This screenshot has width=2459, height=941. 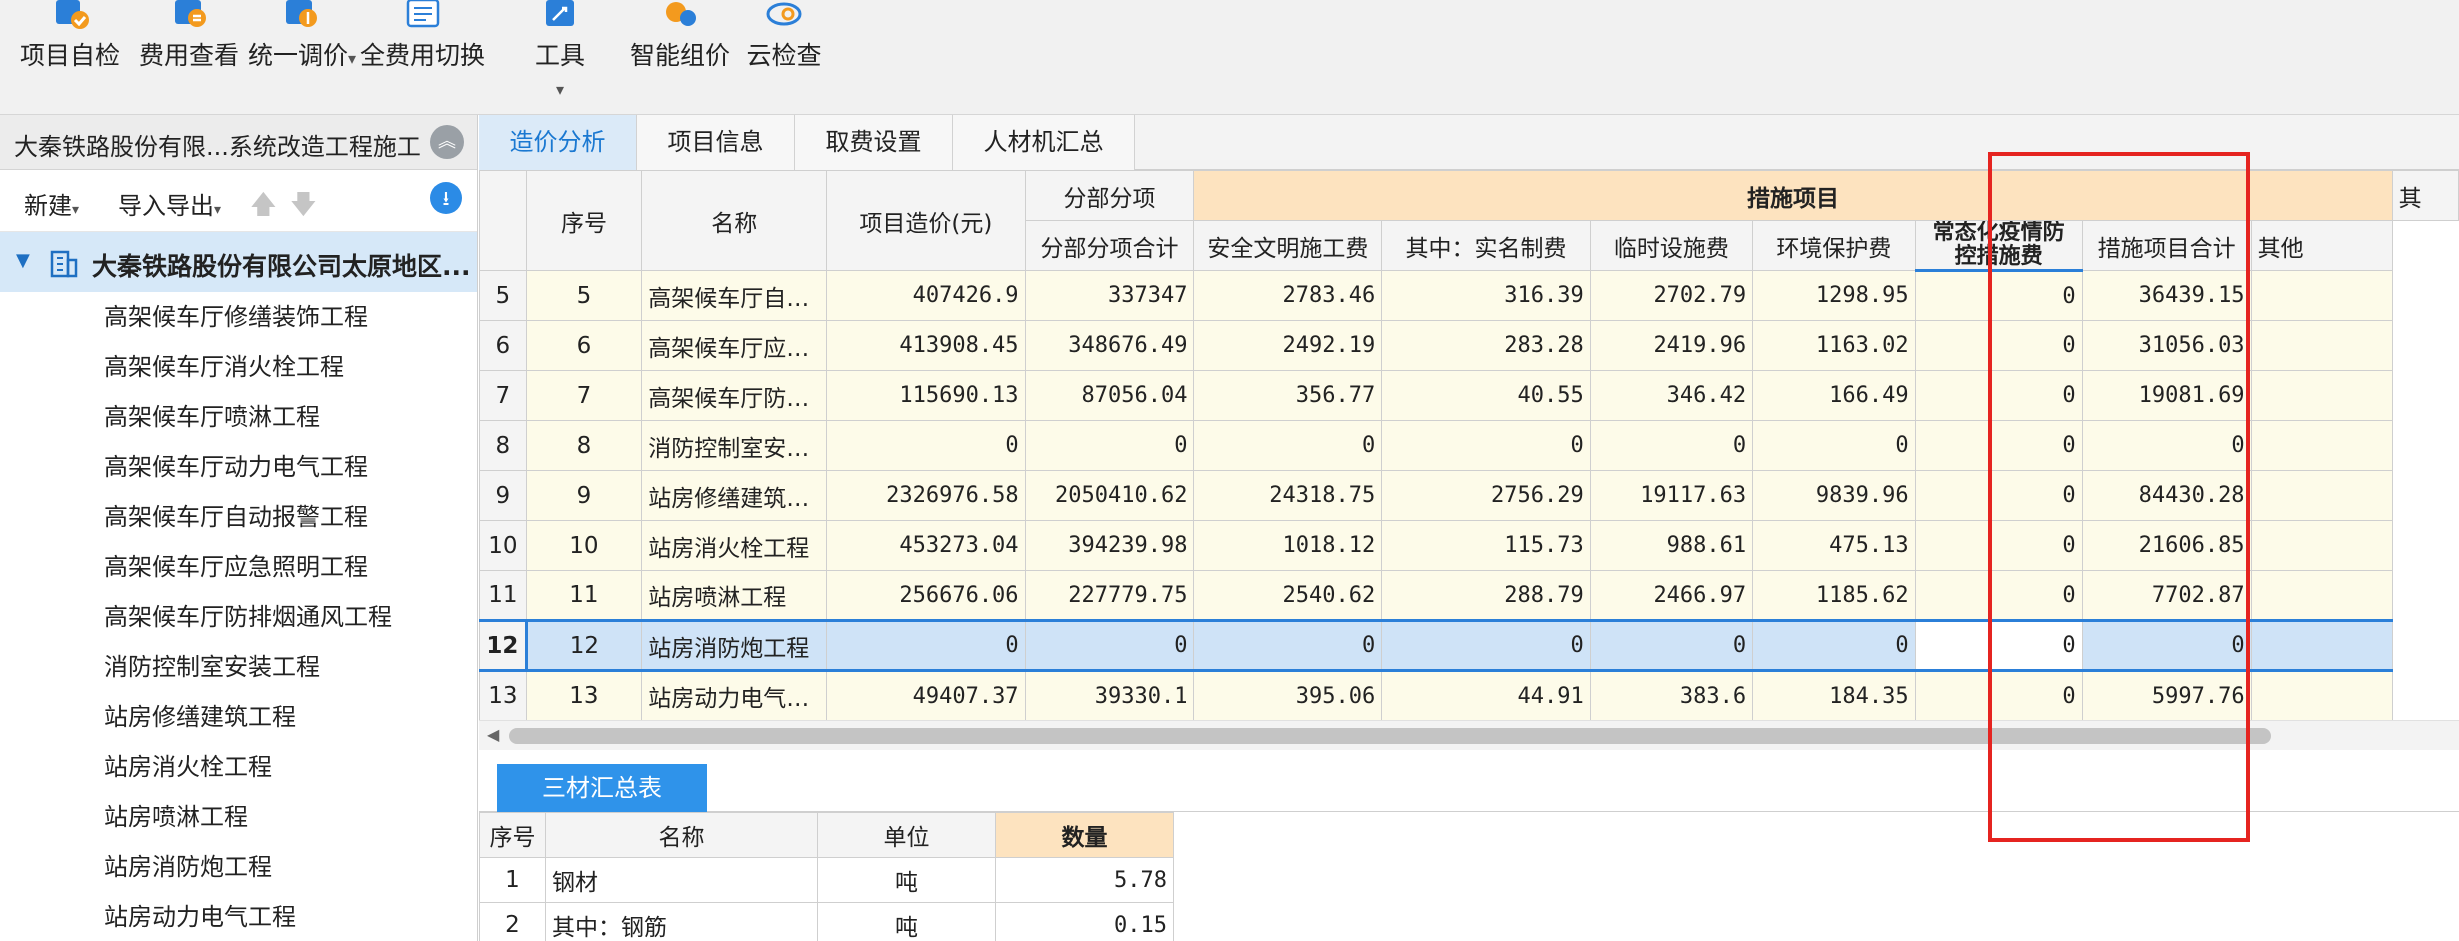 I want to click on cell-seq: 7, so click(x=584, y=395).